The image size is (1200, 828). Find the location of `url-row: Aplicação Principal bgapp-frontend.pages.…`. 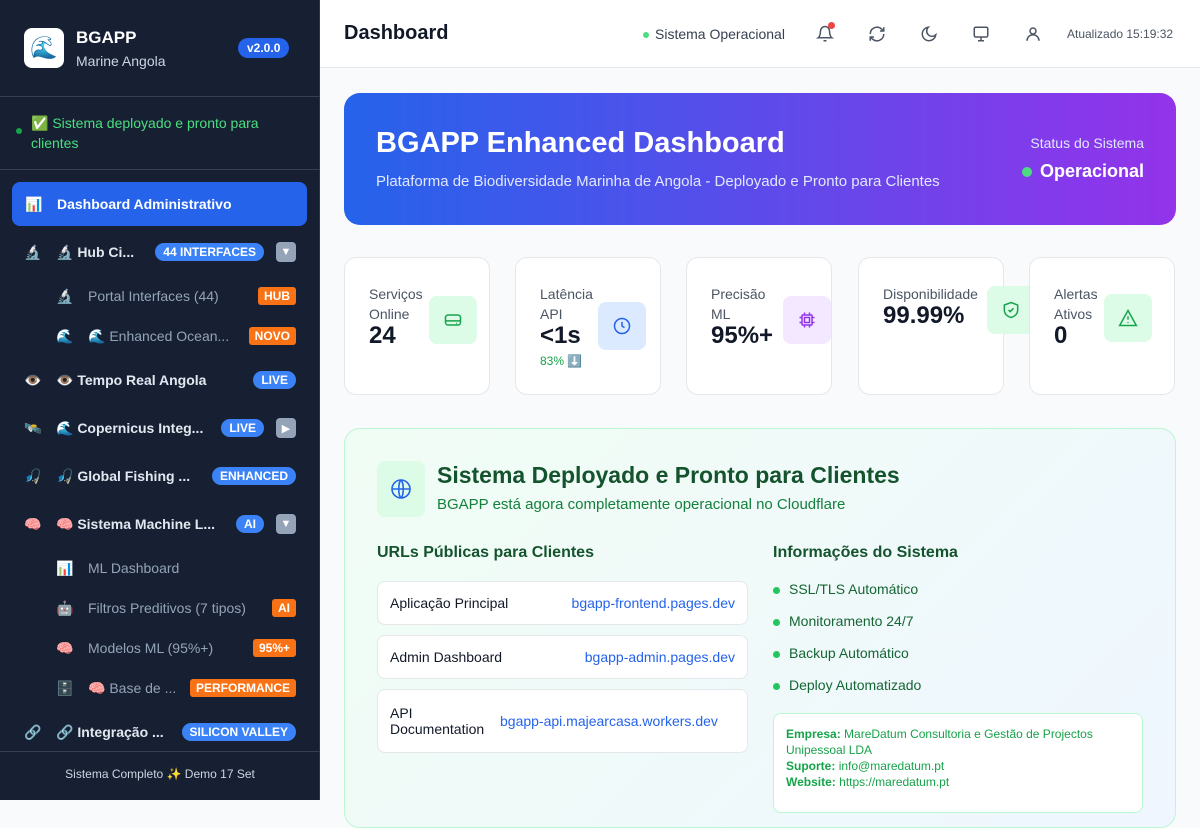

url-row: Aplicação Principal bgapp-frontend.pages.… is located at coordinates (562, 603).